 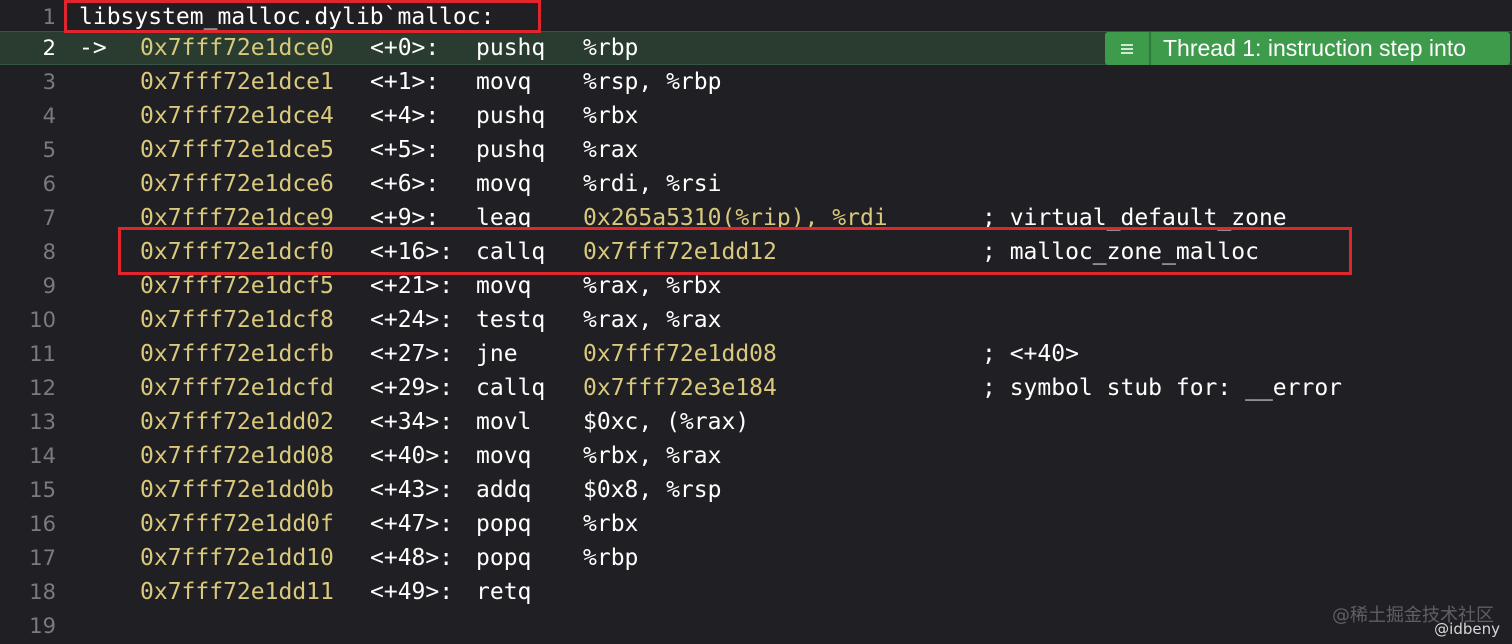 I want to click on line-number: 11, so click(x=42, y=354).